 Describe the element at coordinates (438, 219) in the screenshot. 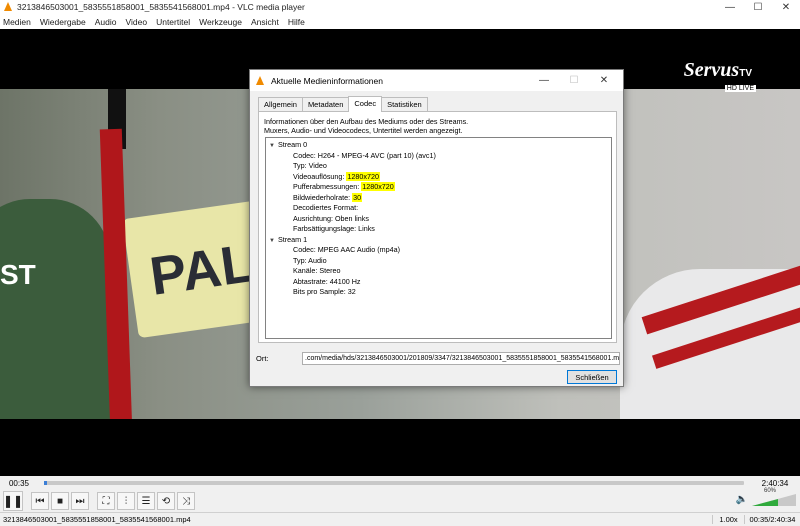

I see `tree-row: Ausrichtung: Oben links` at that location.